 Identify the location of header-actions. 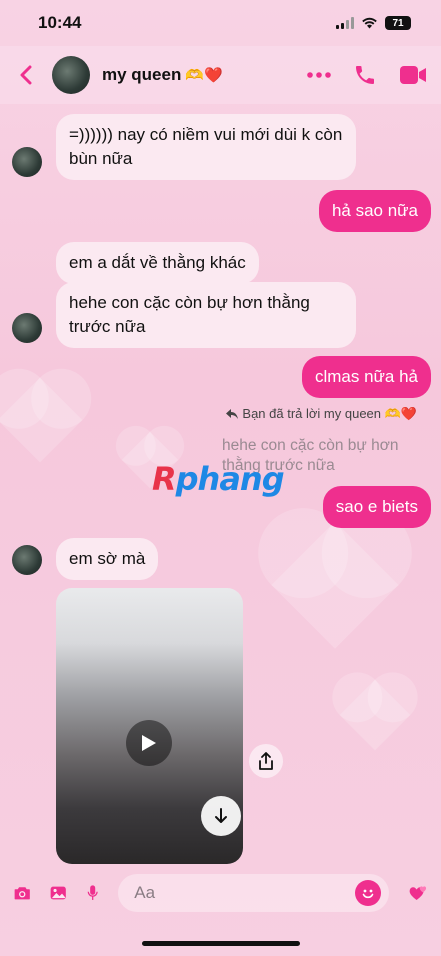
(367, 75).